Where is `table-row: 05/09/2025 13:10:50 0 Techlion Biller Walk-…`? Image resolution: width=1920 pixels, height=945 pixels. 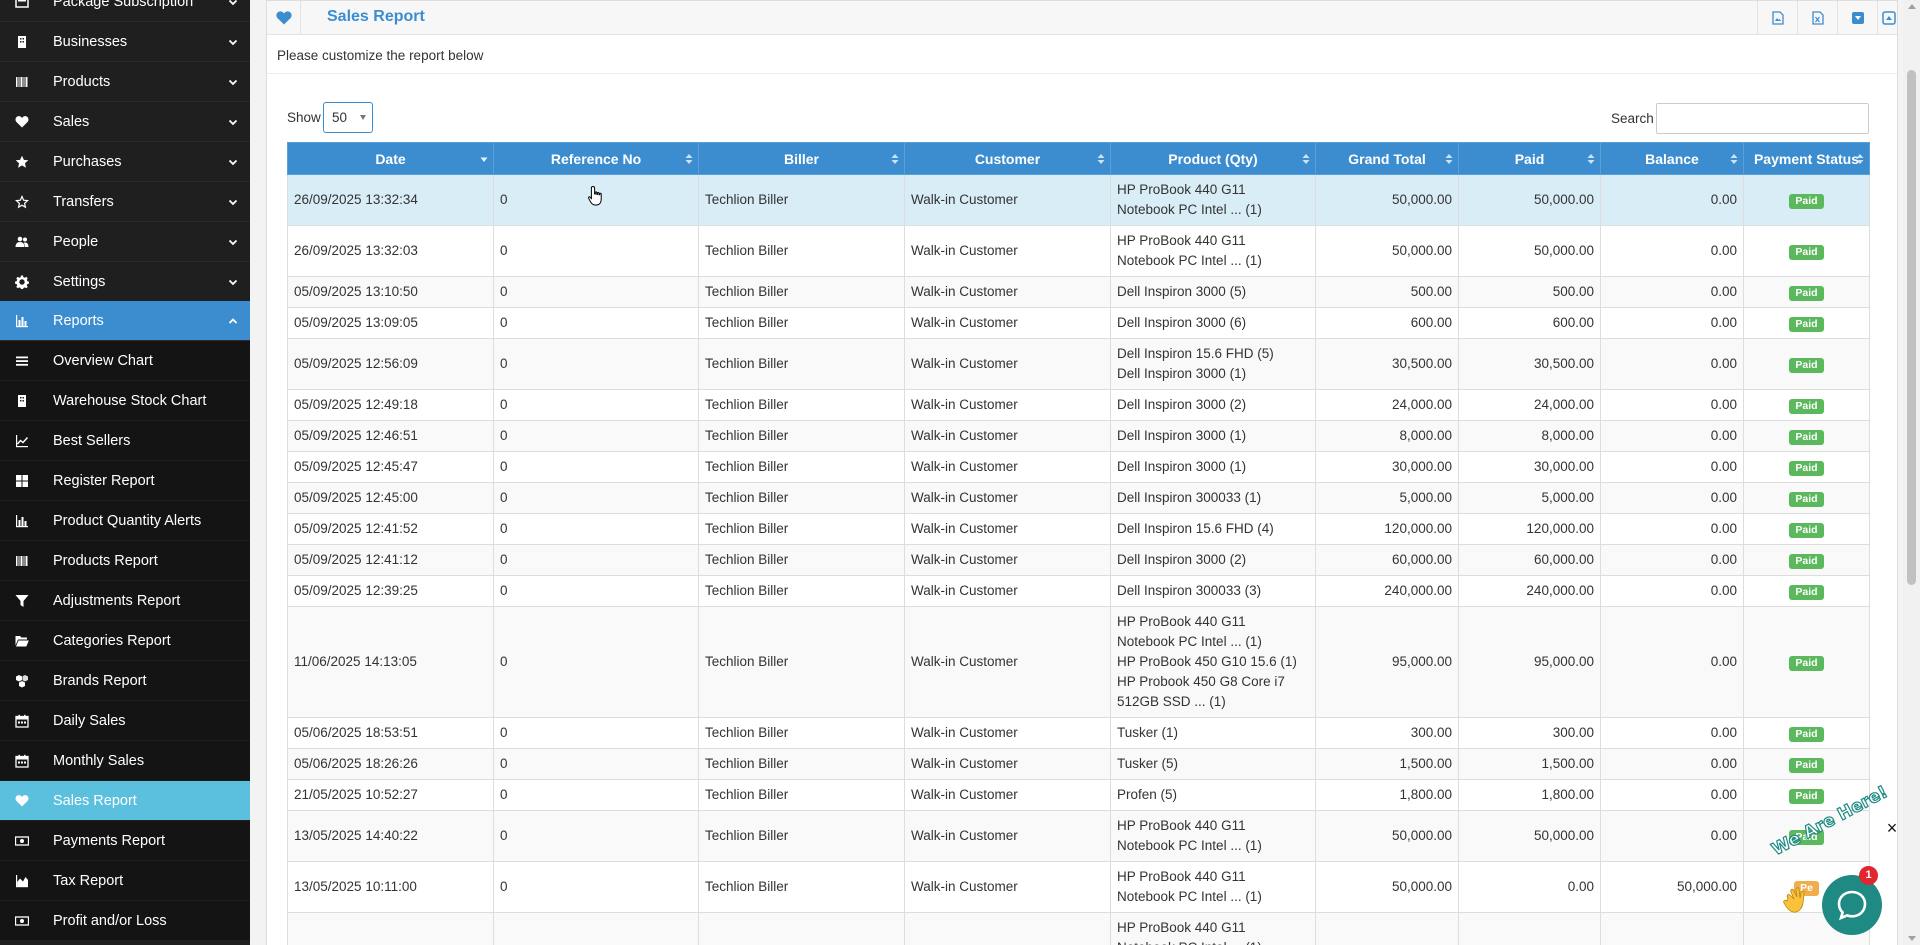
table-row: 05/09/2025 13:10:50 0 Techlion Biller Walk-… is located at coordinates (1078, 292).